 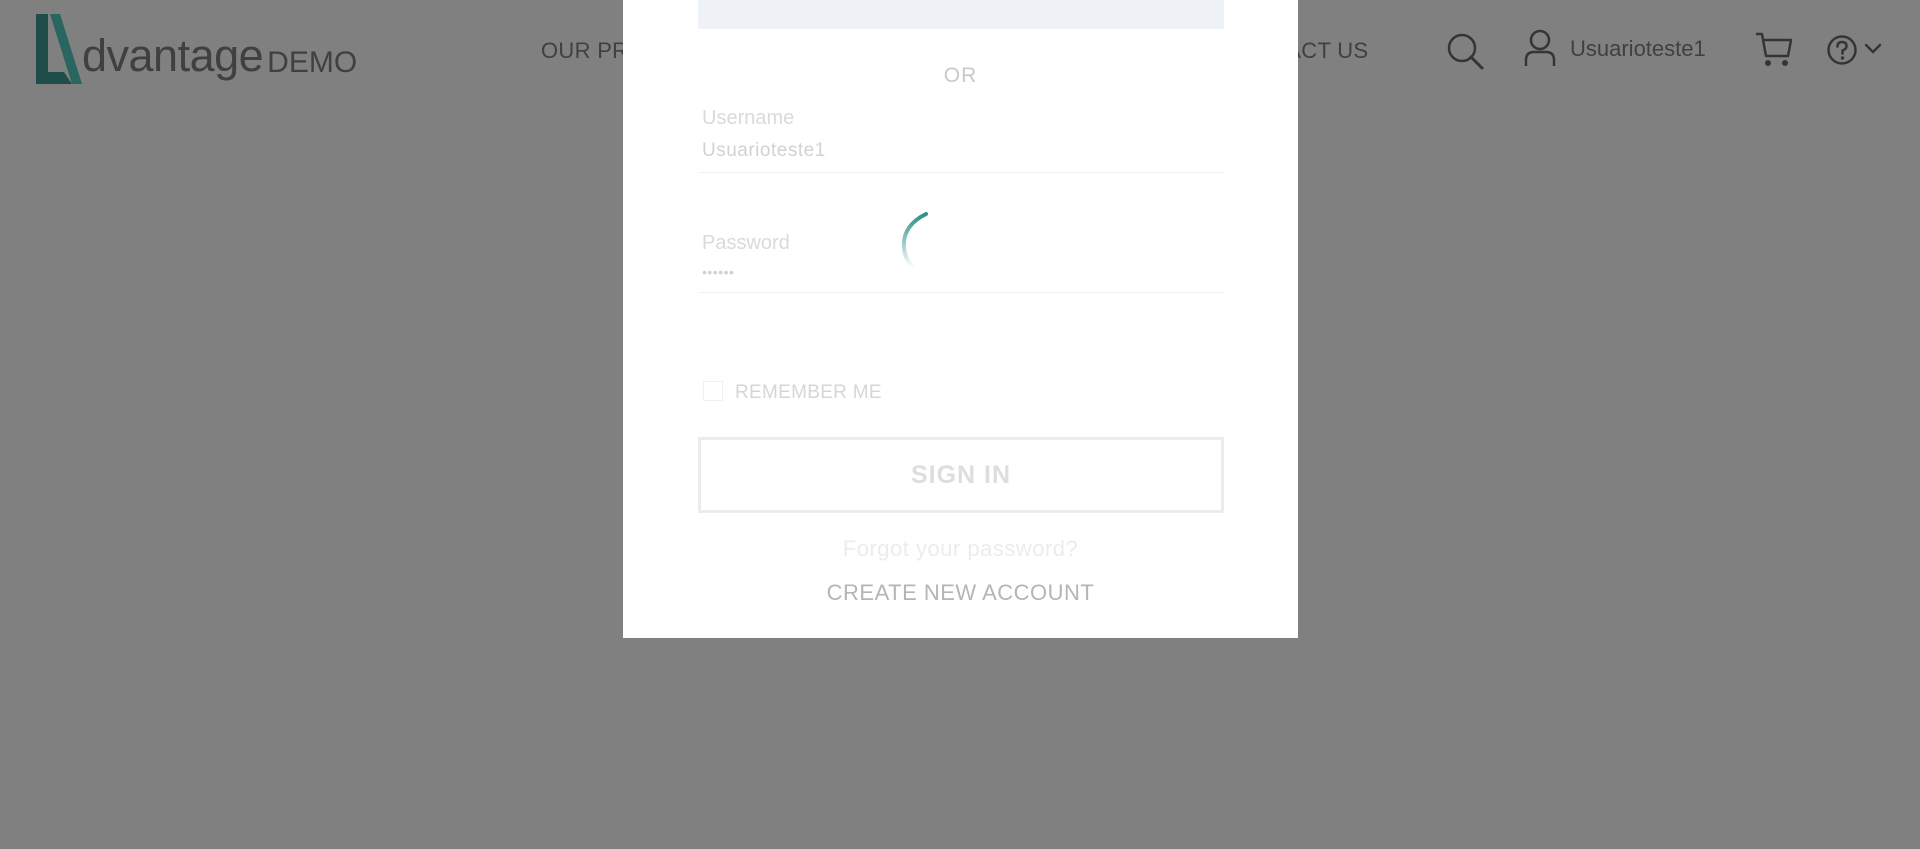 What do you see at coordinates (312, 62) in the screenshot?
I see `logo-demo-suffix: DEMO` at bounding box center [312, 62].